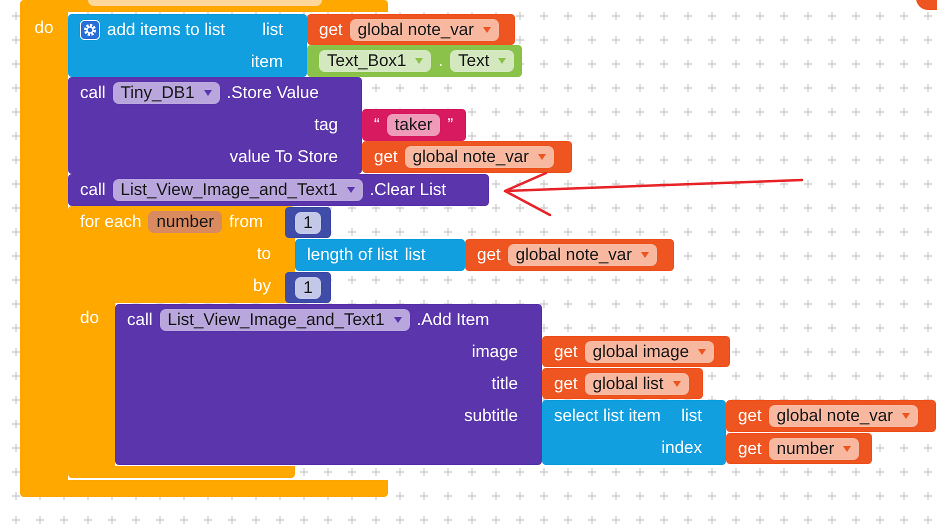  What do you see at coordinates (814, 449) in the screenshot?
I see `dropdown: number` at bounding box center [814, 449].